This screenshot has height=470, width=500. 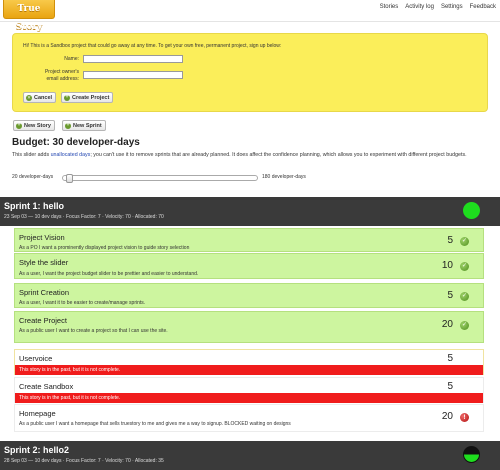 I want to click on budget-slider-handle, so click(x=69, y=178).